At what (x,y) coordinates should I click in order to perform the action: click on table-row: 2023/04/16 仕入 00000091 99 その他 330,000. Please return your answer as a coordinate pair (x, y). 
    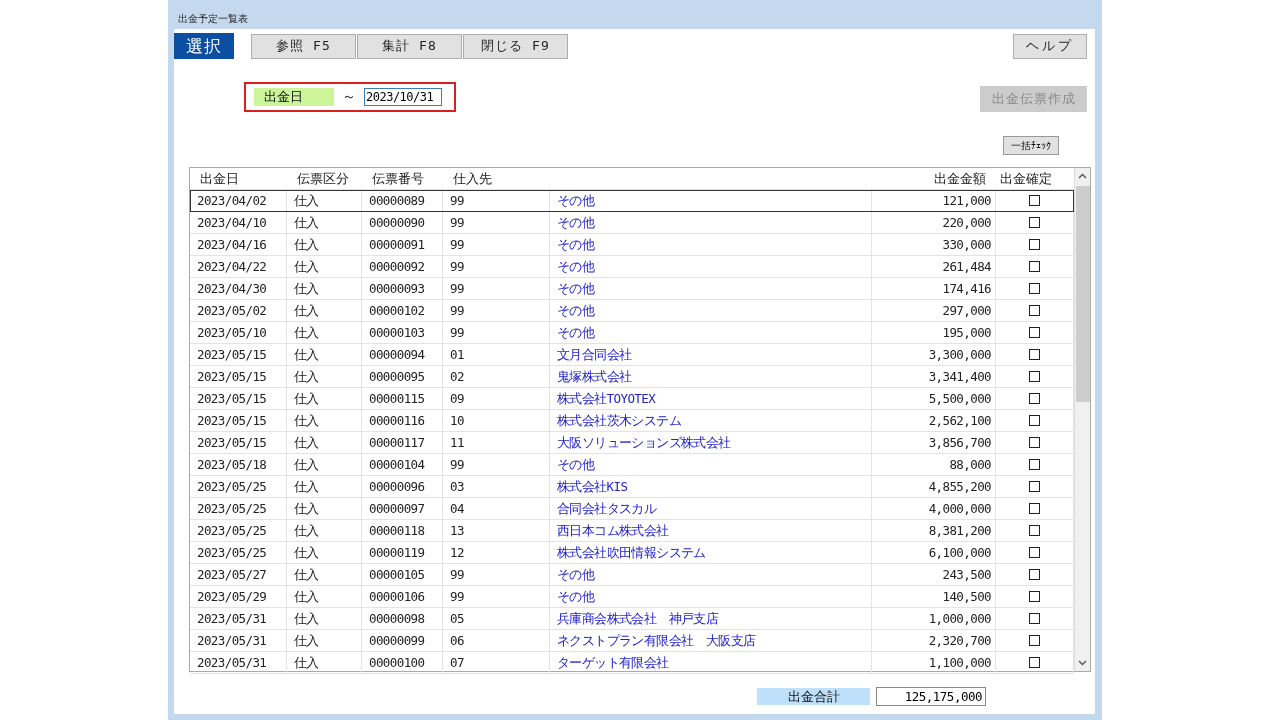
    Looking at the image, I should click on (632, 245).